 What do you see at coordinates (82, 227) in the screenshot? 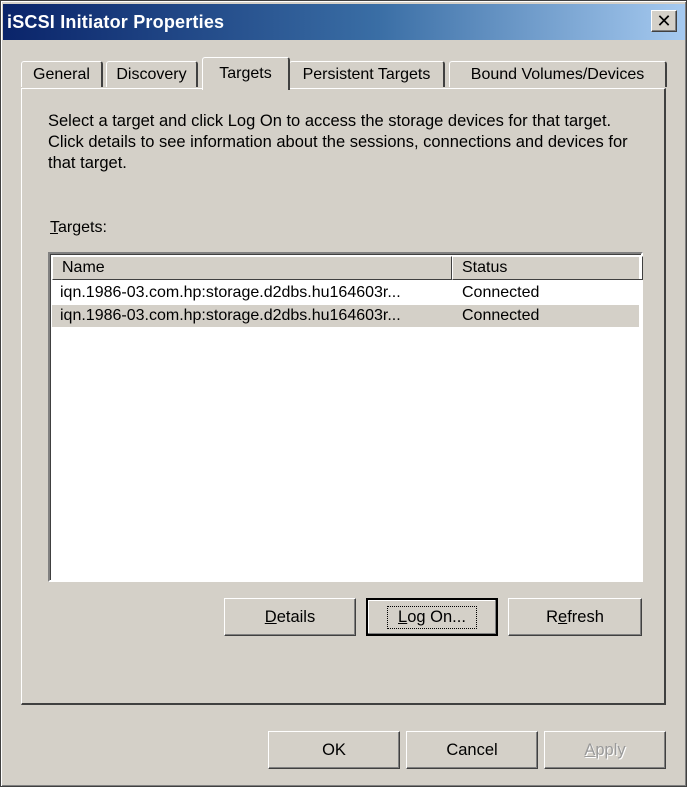
I see `targets-label-text: argets:` at bounding box center [82, 227].